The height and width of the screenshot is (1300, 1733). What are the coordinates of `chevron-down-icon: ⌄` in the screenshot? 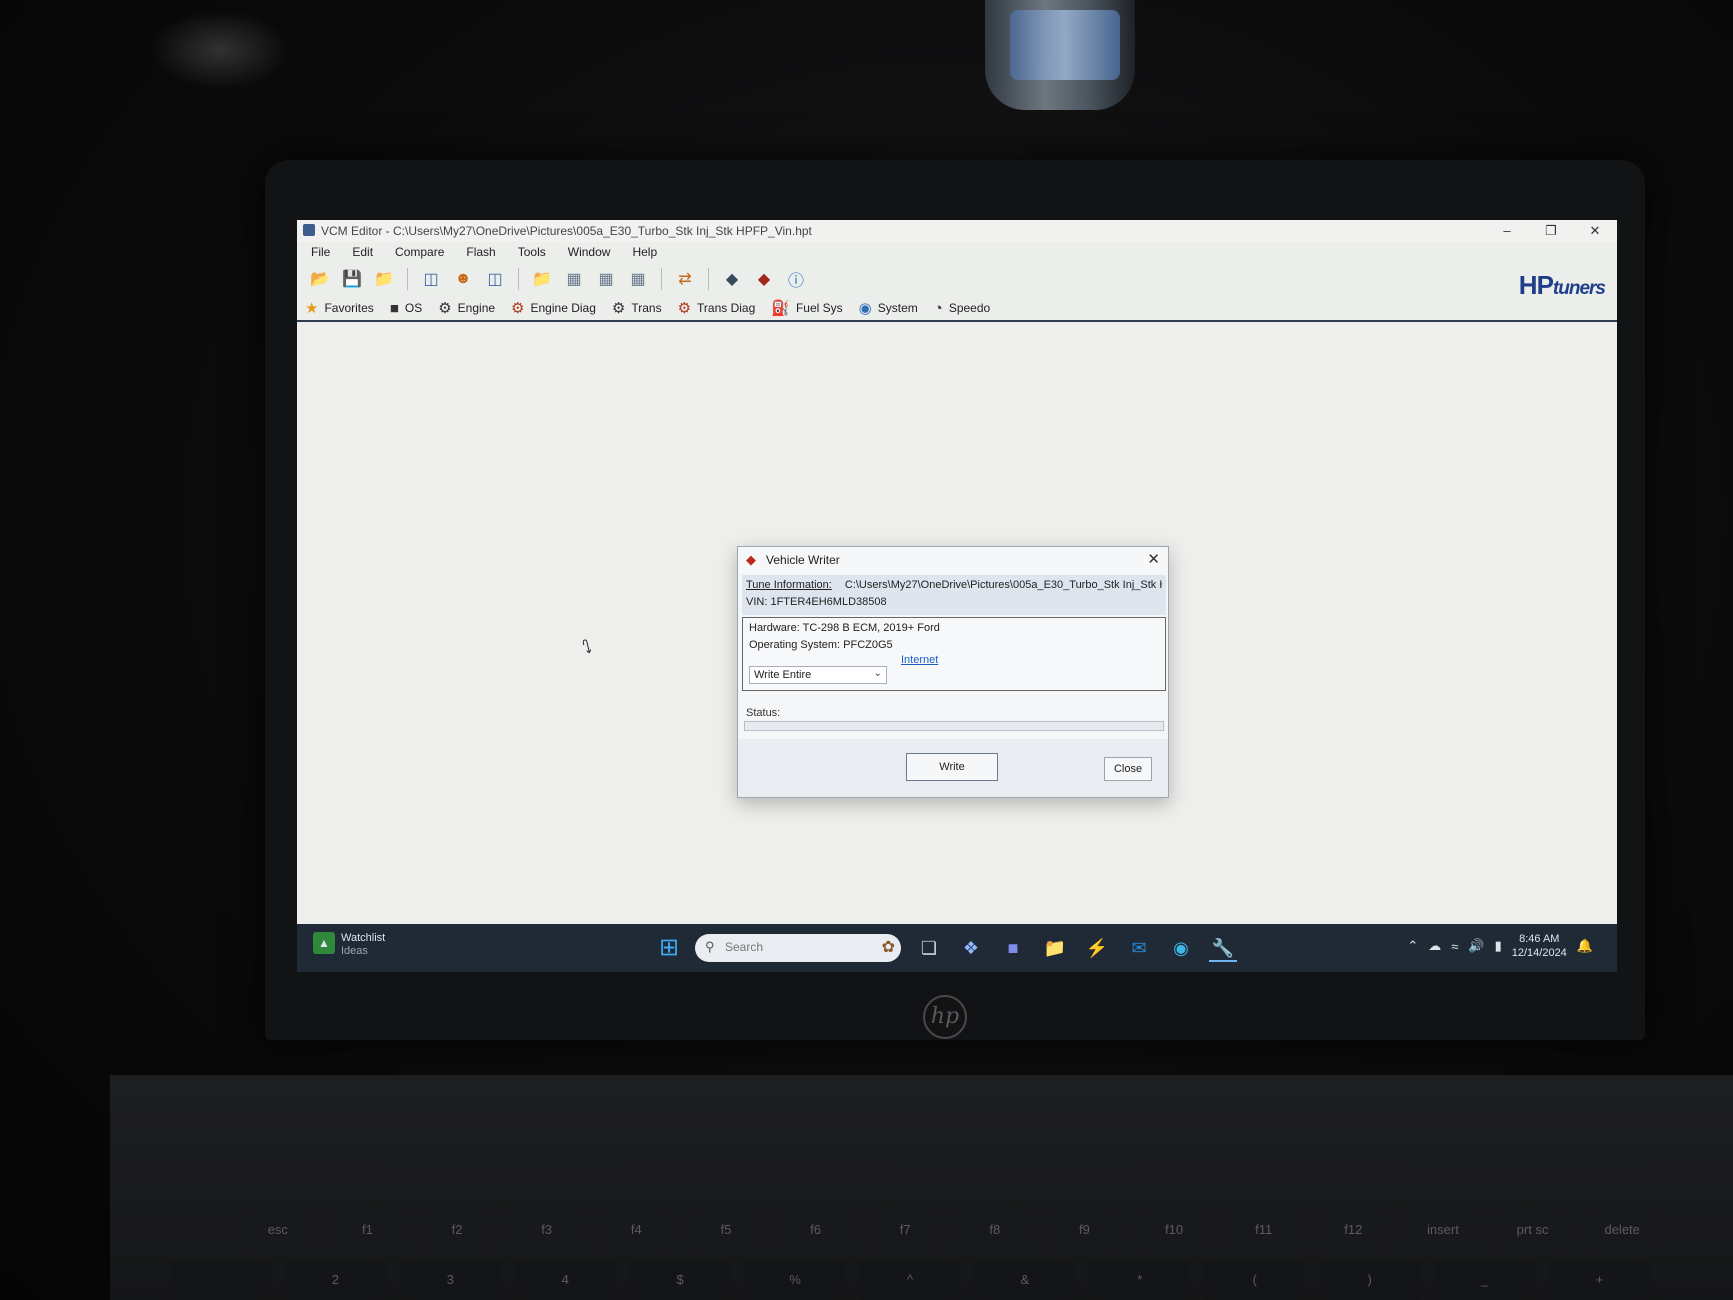 It's located at (877, 673).